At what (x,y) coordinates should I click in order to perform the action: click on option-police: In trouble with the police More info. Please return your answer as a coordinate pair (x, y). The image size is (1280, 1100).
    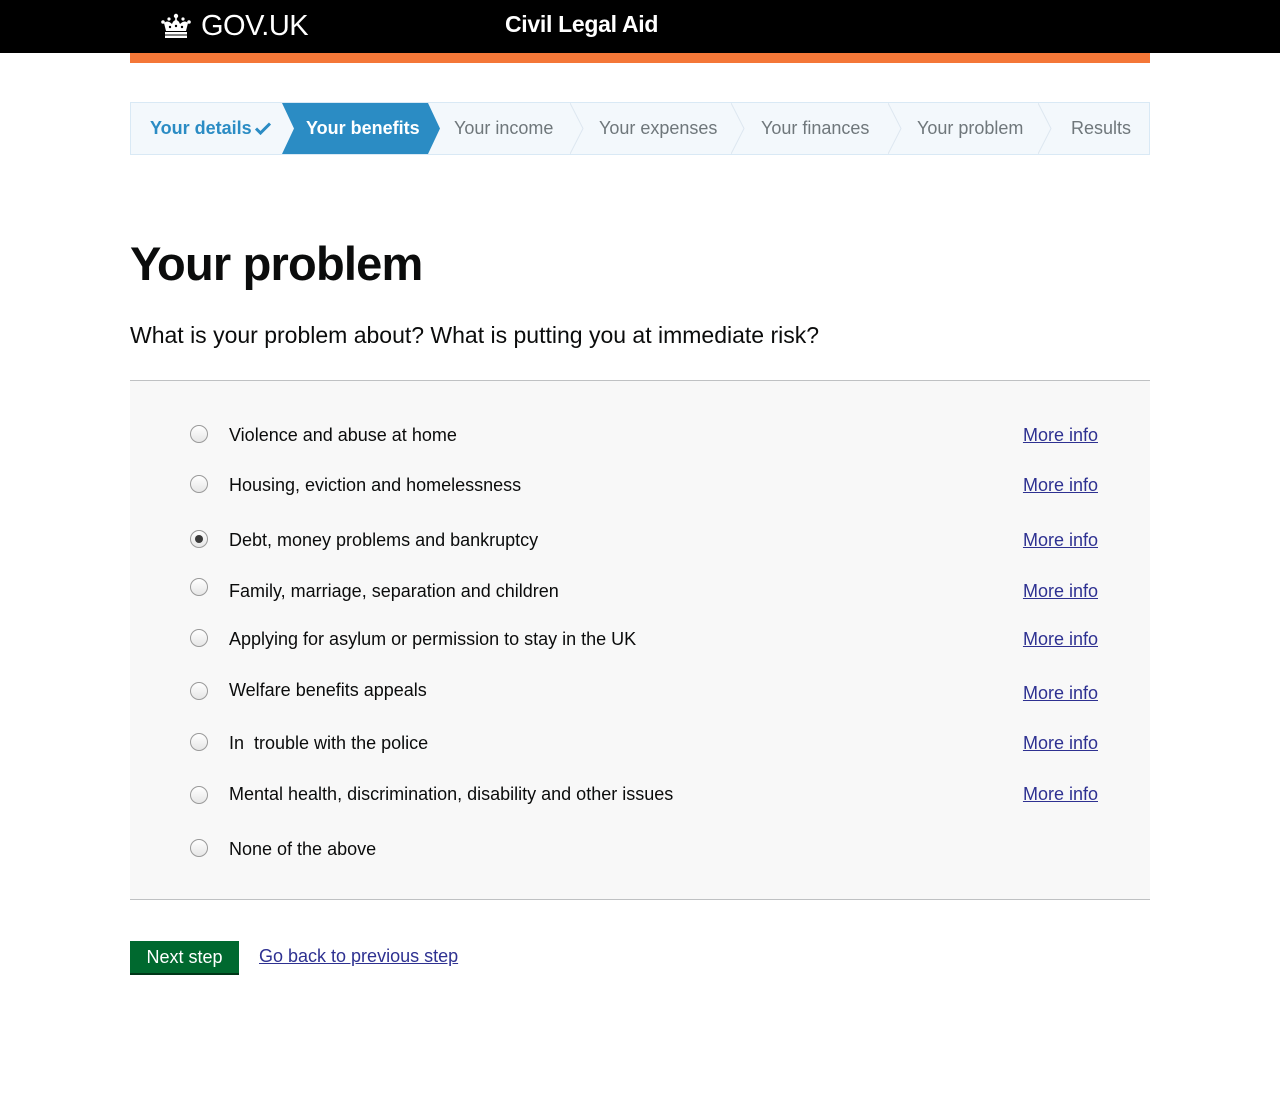
    Looking at the image, I should click on (644, 743).